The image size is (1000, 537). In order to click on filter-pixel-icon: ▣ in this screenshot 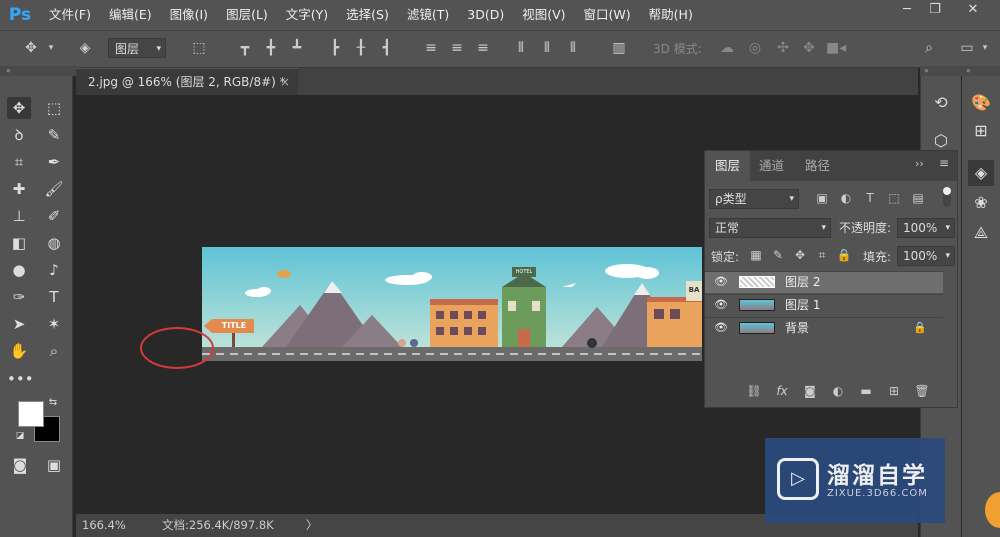, I will do `click(822, 198)`.